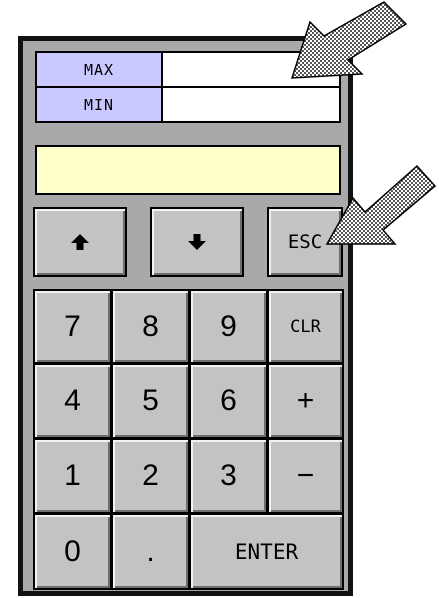  What do you see at coordinates (305, 326) in the screenshot?
I see `clr-button: CLR` at bounding box center [305, 326].